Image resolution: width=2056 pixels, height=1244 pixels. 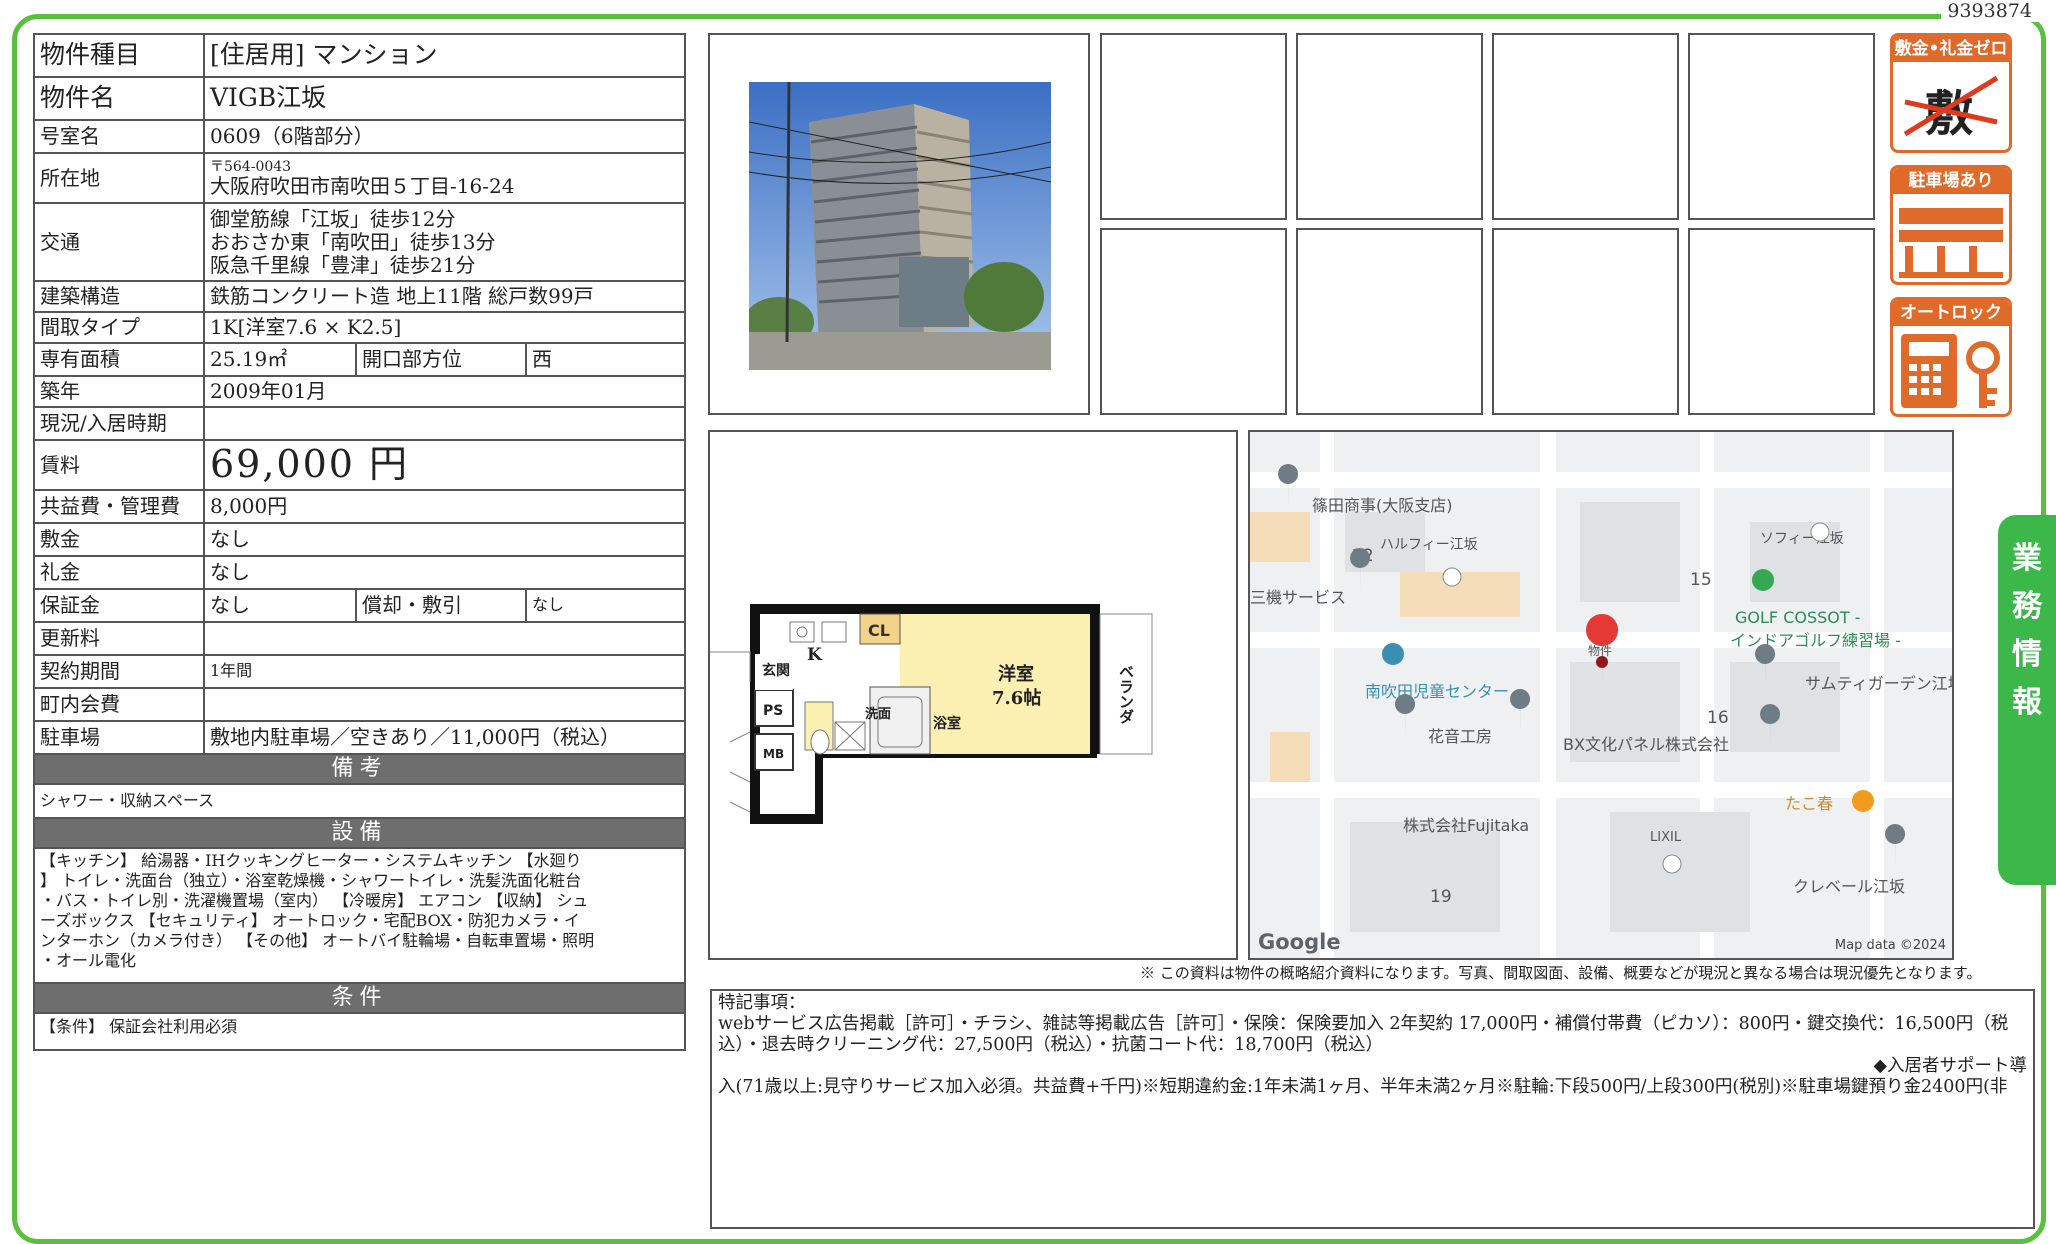 I want to click on building-photo, so click(x=900, y=226).